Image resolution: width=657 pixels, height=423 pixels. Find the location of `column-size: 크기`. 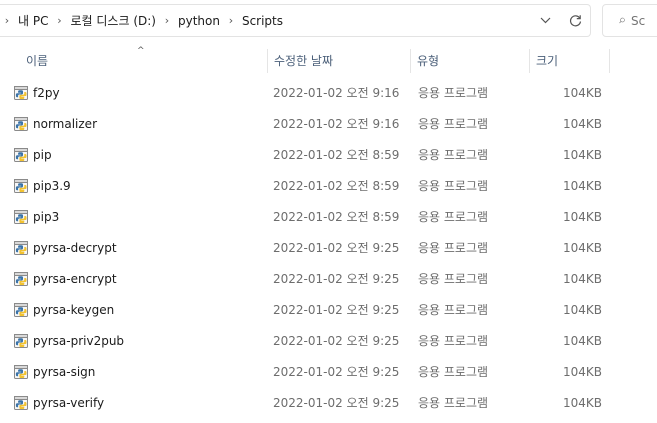

column-size: 크기 is located at coordinates (569, 61).